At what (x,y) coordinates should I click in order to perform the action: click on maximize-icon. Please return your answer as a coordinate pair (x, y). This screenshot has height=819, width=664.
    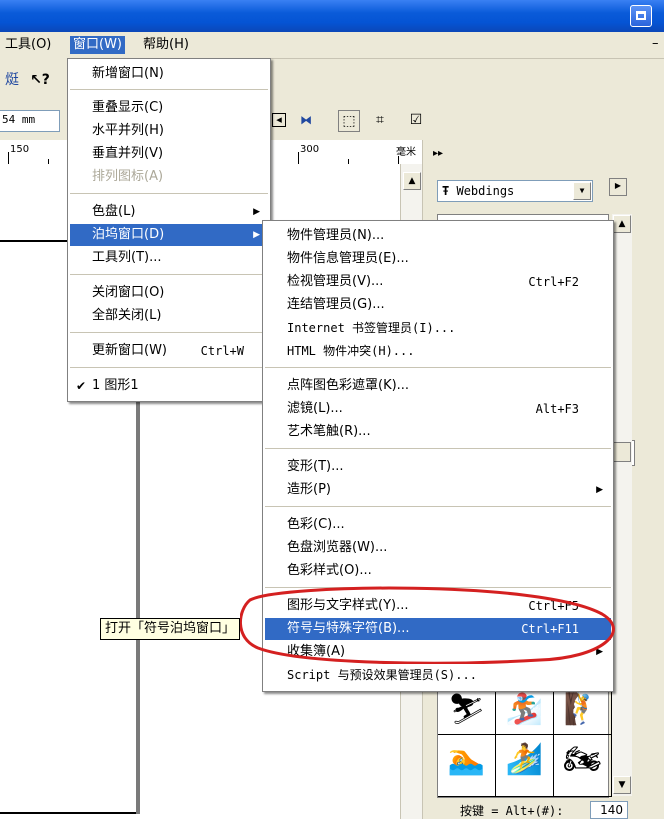
    Looking at the image, I should click on (641, 15).